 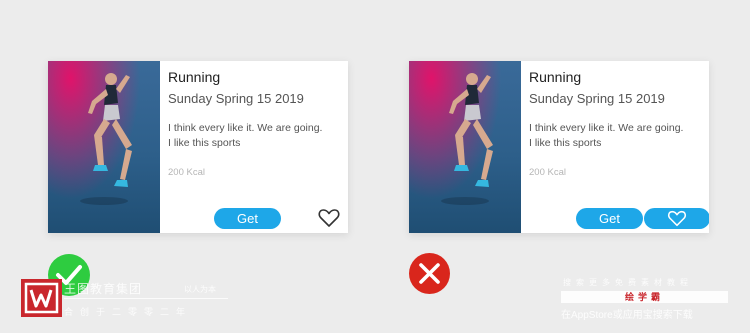 I want to click on watermark-search-text: 搜索更多免费素材教程, so click(x=628, y=282).